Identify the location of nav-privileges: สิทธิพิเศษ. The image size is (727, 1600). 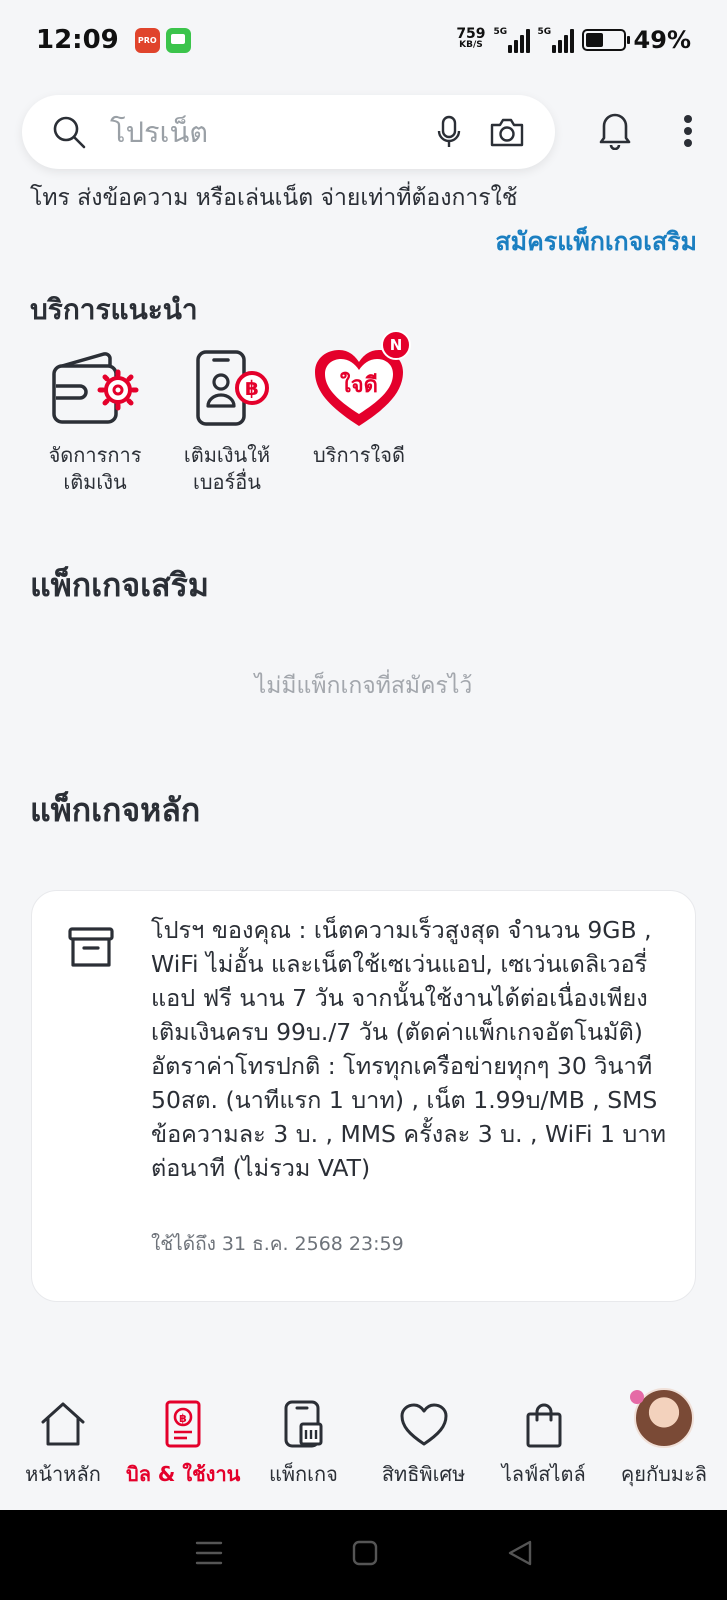
(424, 1443).